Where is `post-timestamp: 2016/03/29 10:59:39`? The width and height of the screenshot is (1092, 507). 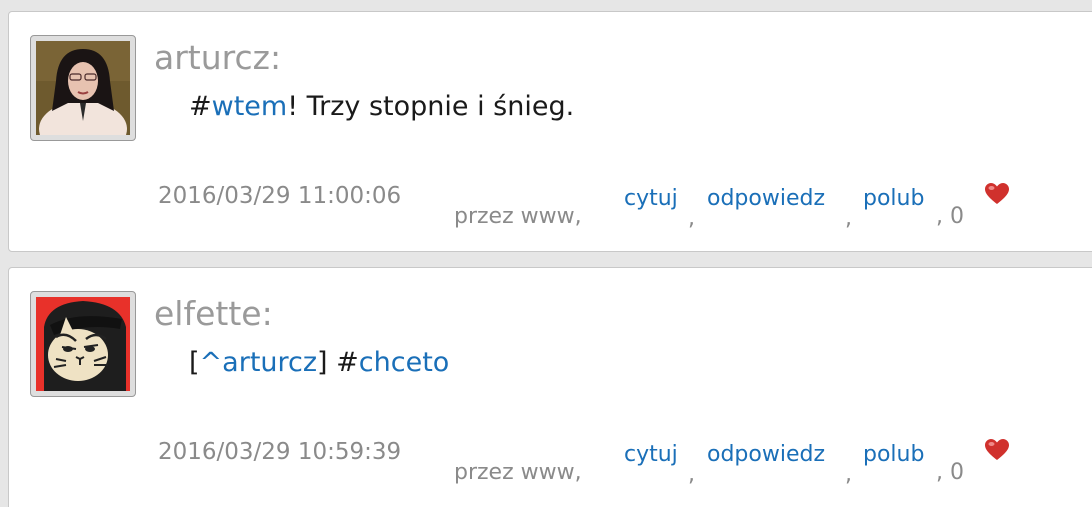 post-timestamp: 2016/03/29 10:59:39 is located at coordinates (280, 452).